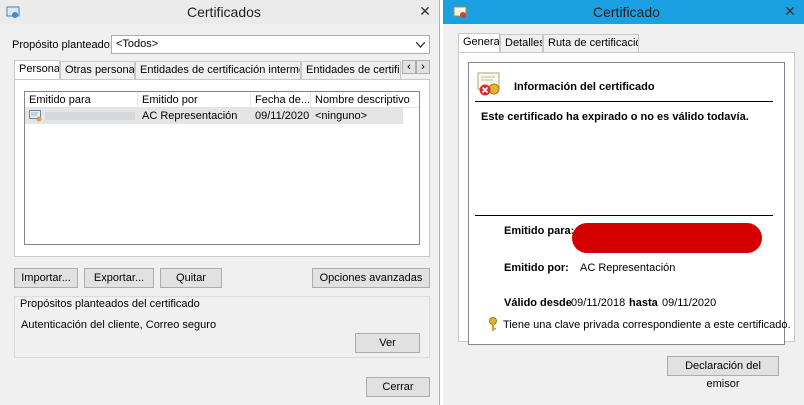  I want to click on tab-detalles-label: Detalles, so click(524, 43).